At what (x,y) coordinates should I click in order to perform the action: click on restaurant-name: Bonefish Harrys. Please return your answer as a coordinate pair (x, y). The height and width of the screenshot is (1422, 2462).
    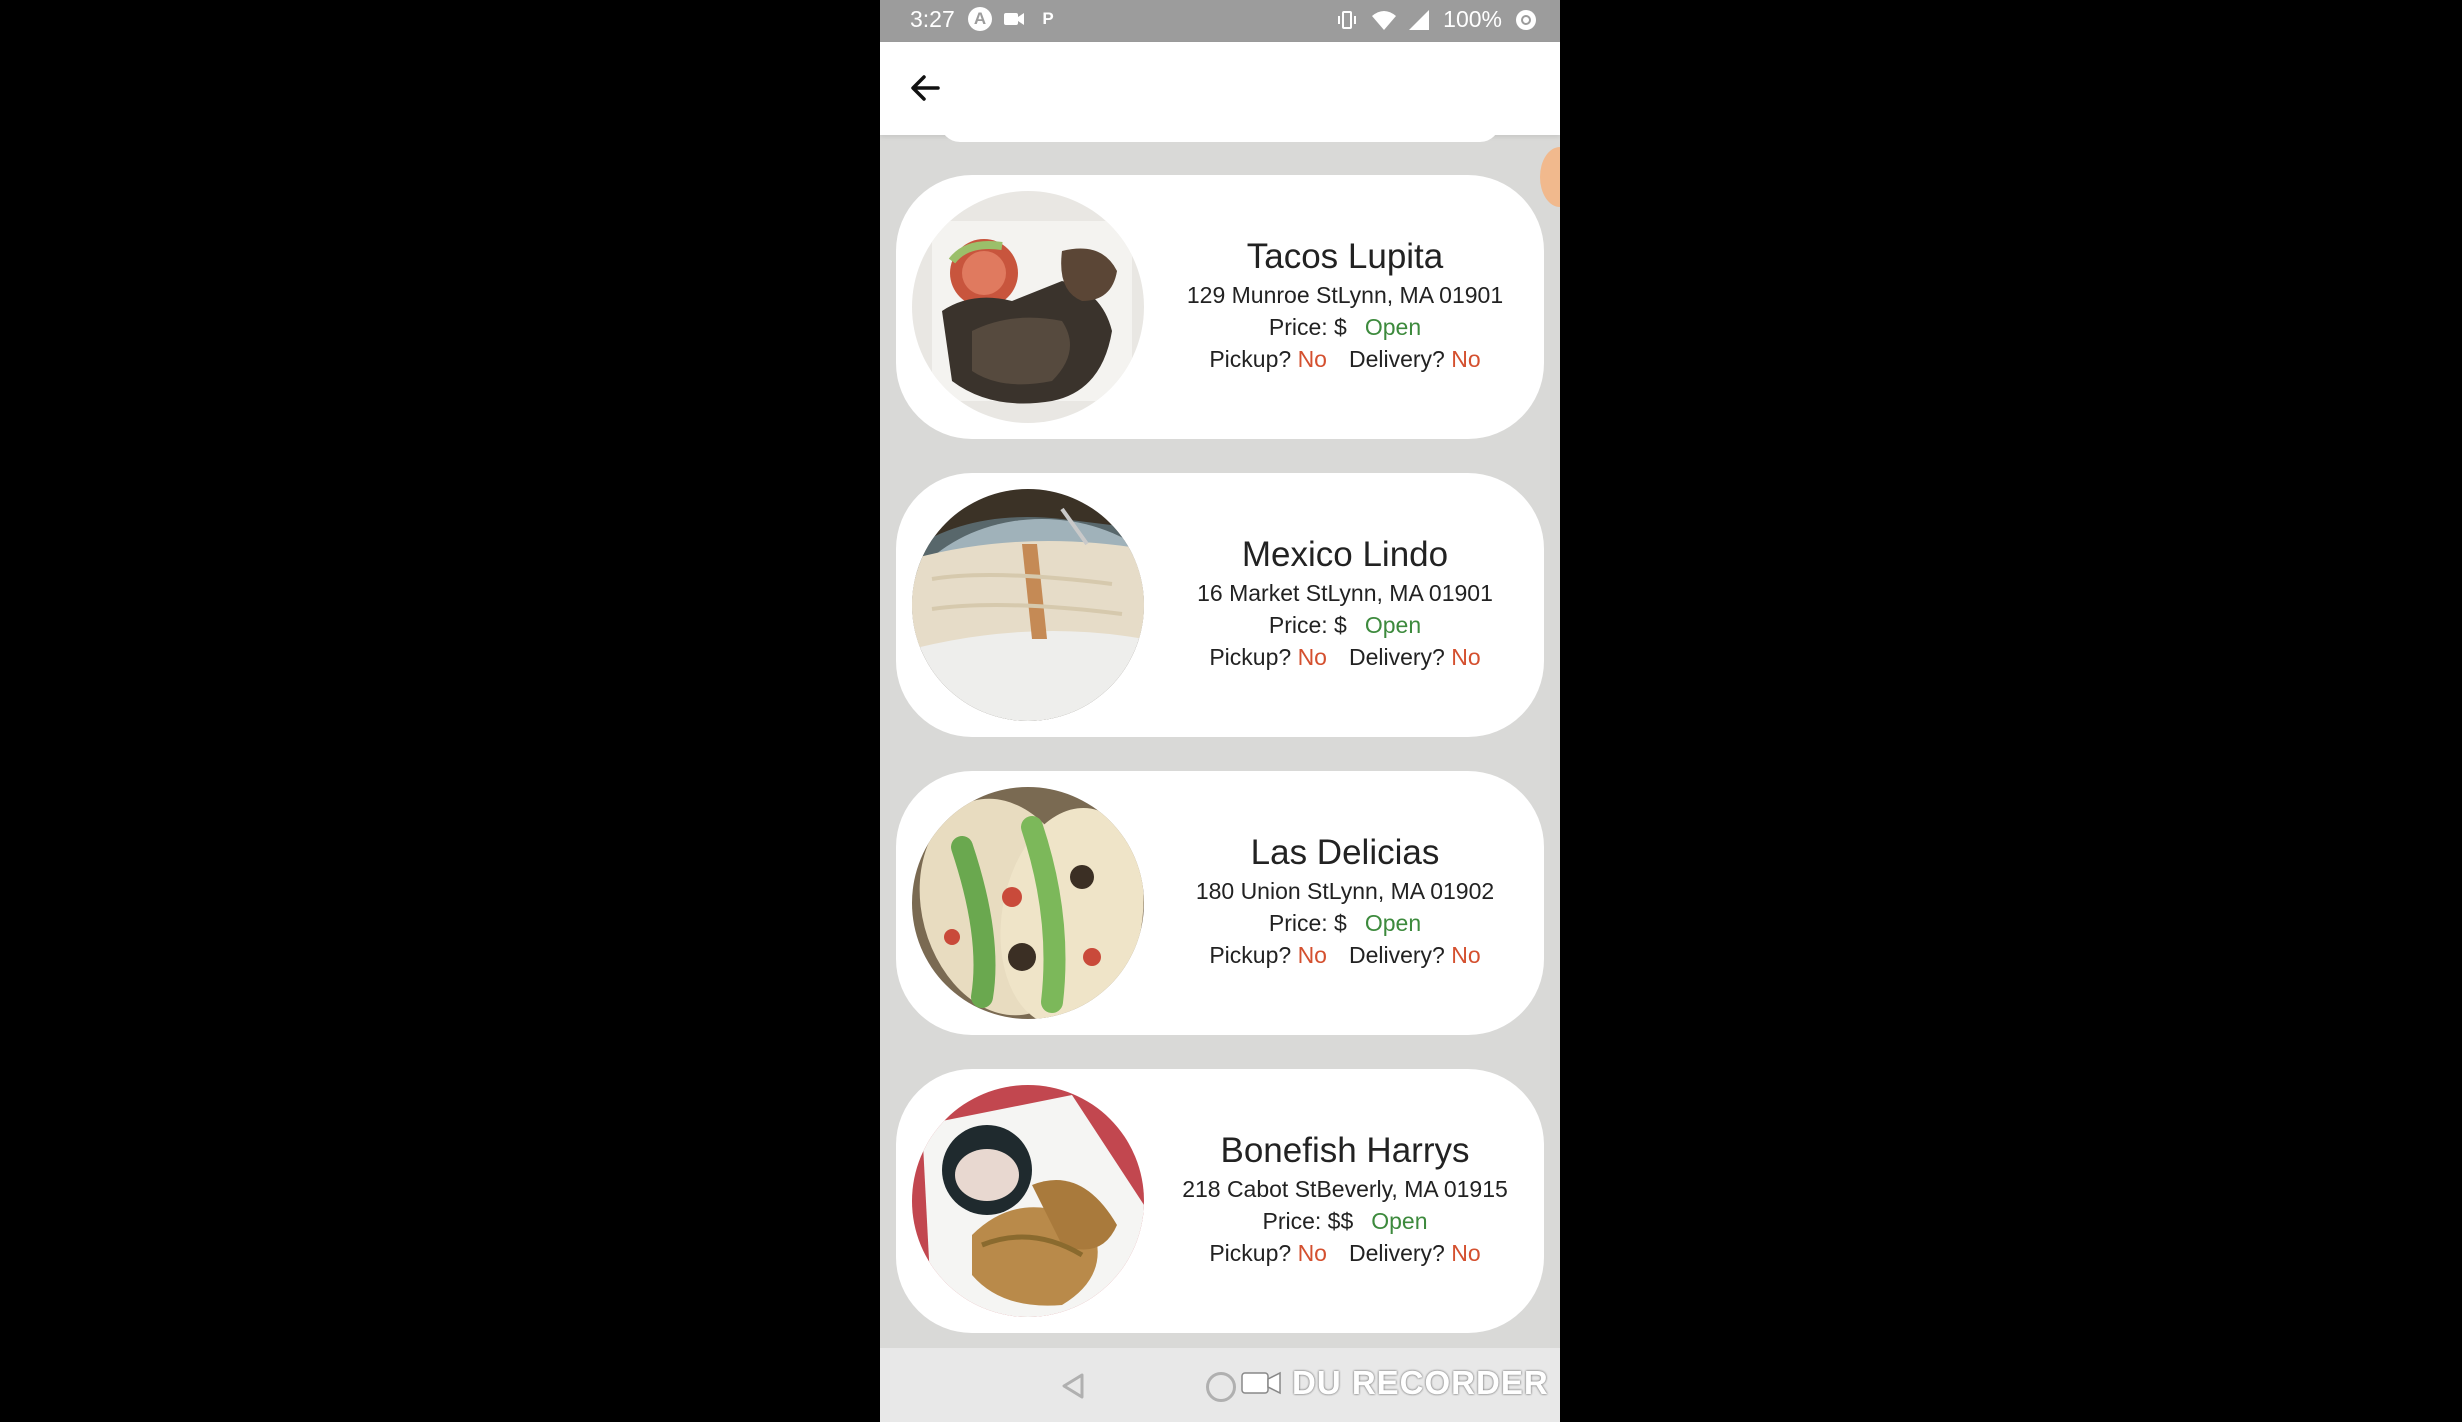
    Looking at the image, I should click on (1345, 1150).